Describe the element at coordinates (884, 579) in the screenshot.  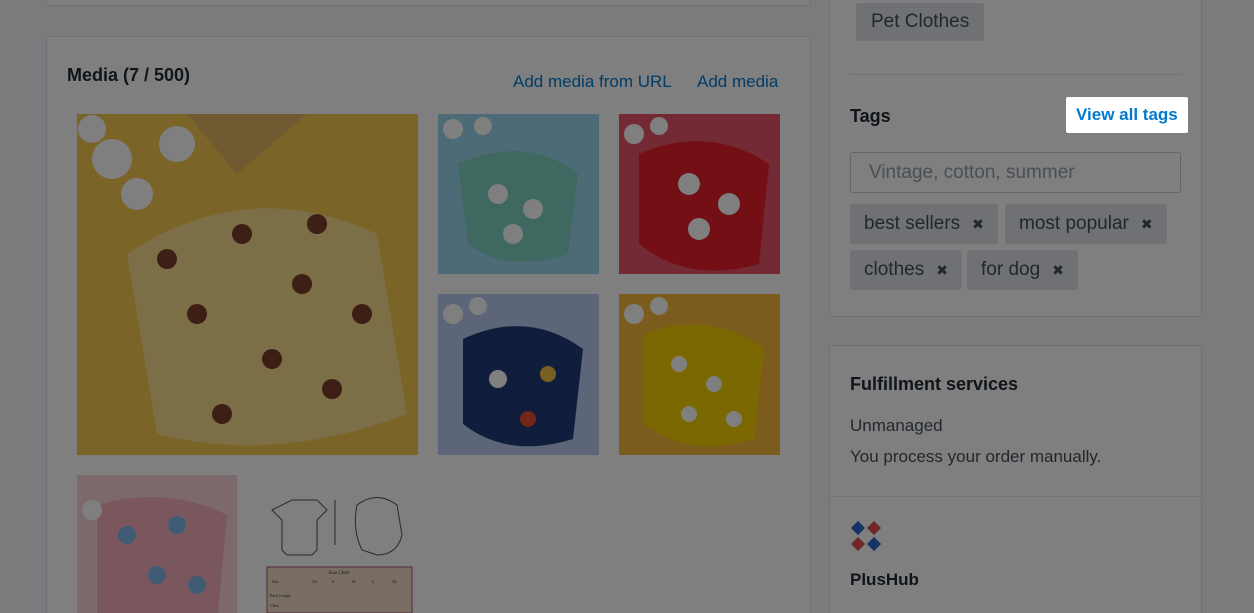
I see `provider-name: PlusHub` at that location.